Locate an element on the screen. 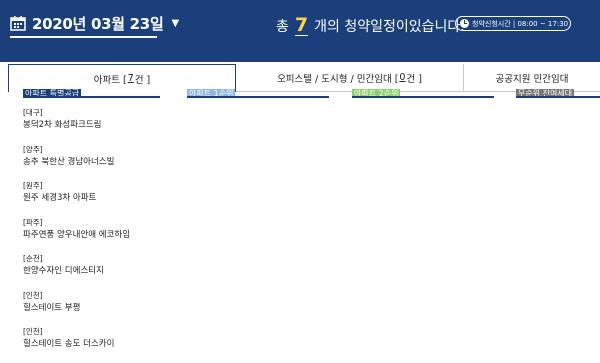  summary-suffix: 개의 청약일정이있습니다. is located at coordinates (389, 27).